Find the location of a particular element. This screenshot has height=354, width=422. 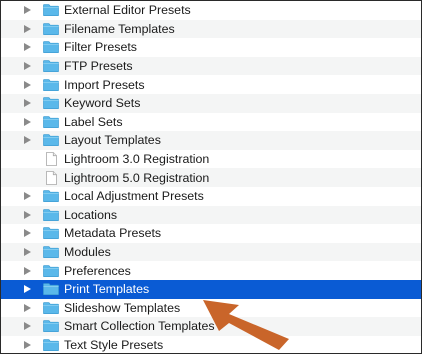

list-item: External Editor Presets is located at coordinates (211, 10).